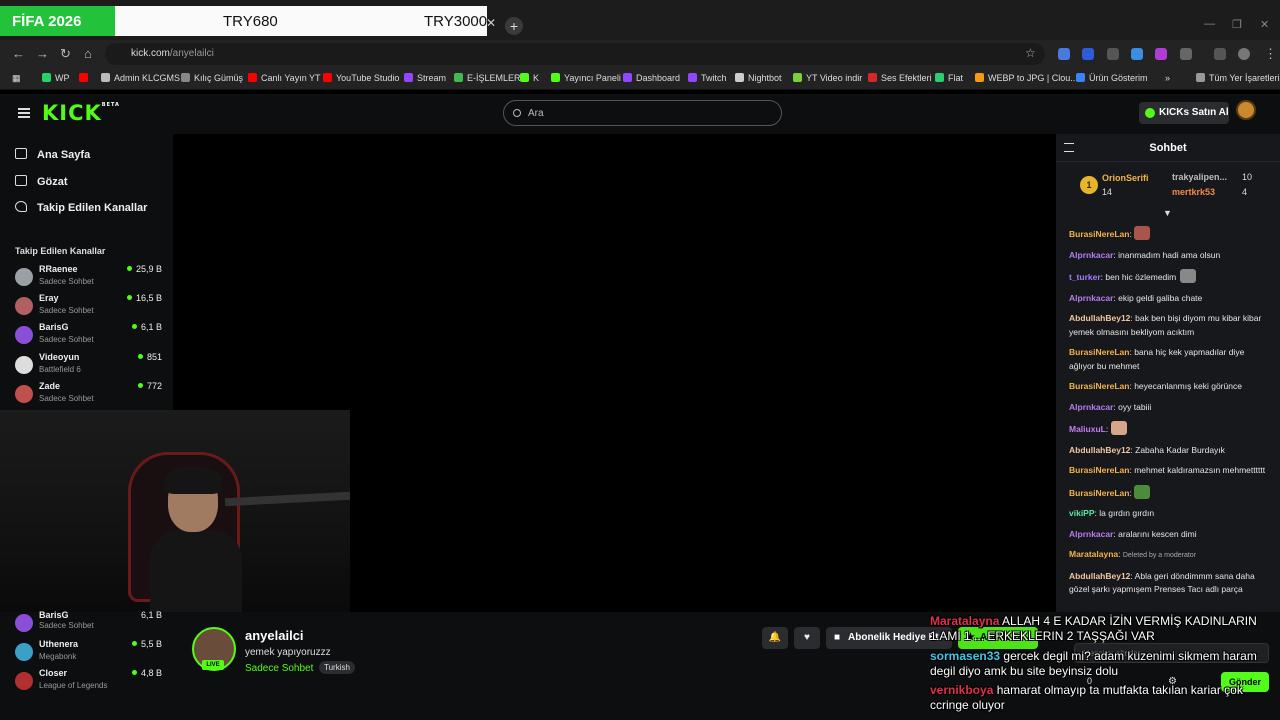 The image size is (1280, 720). I want to click on chat-username: MaliuxuL, so click(1087, 429).